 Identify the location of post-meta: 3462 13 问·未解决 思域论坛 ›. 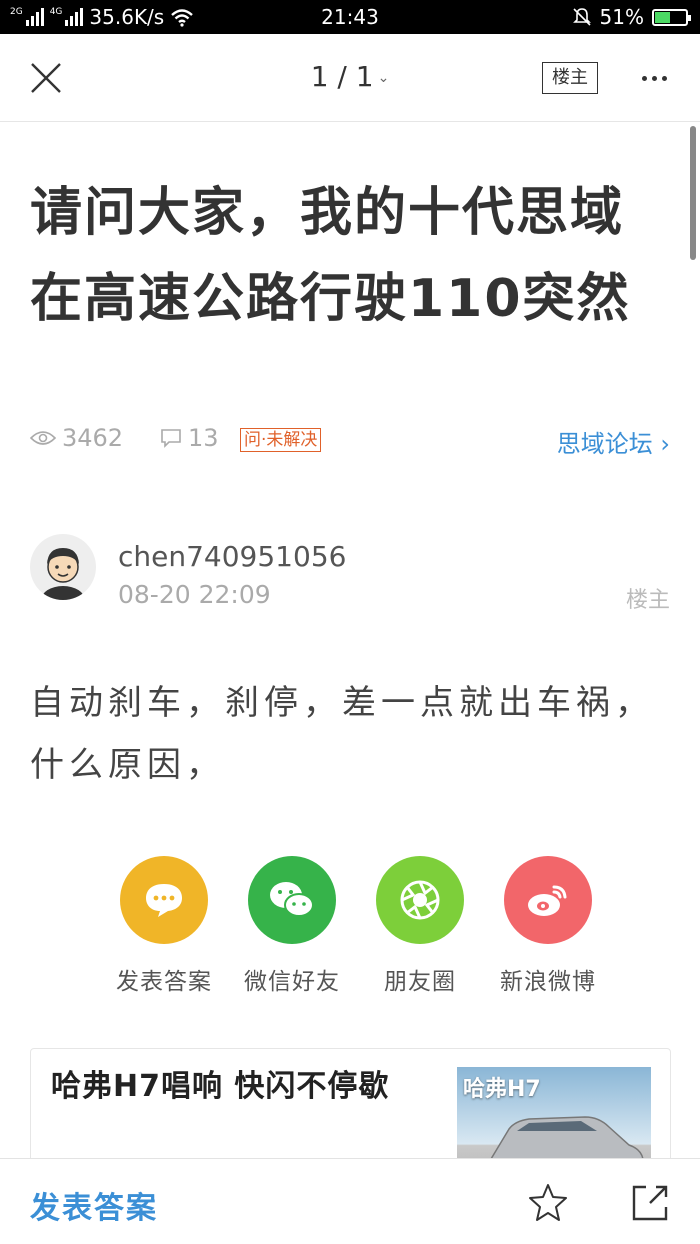
(350, 441).